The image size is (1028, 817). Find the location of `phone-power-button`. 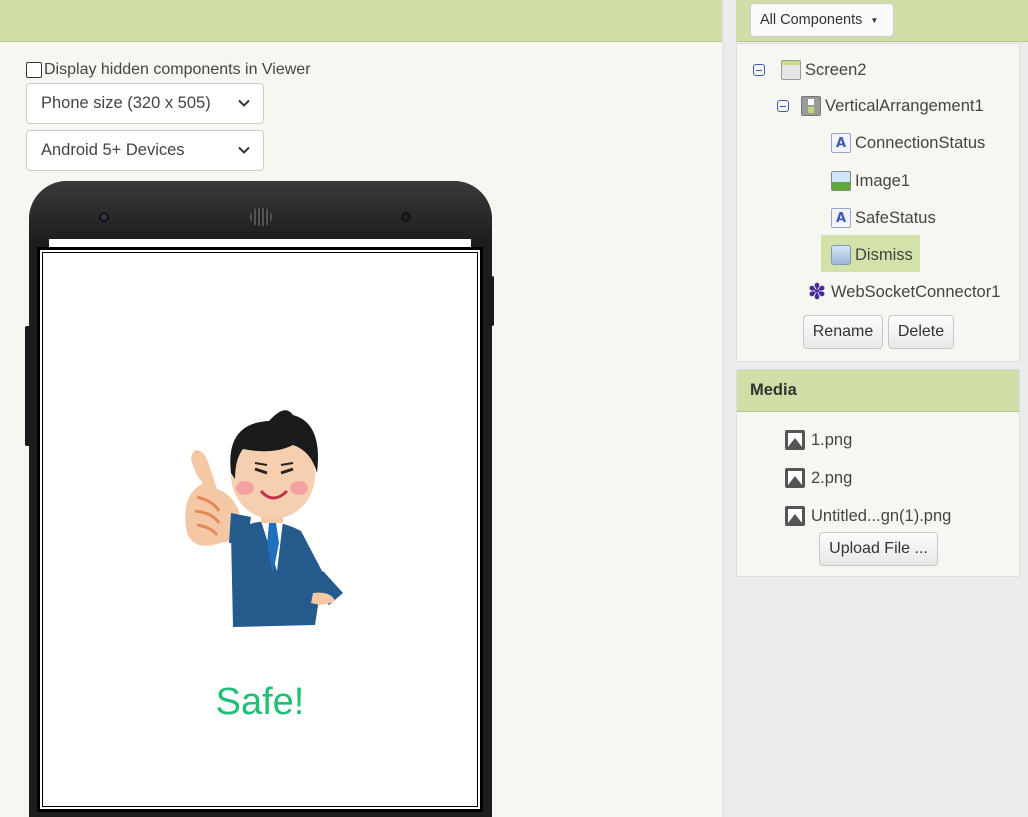

phone-power-button is located at coordinates (491, 301).